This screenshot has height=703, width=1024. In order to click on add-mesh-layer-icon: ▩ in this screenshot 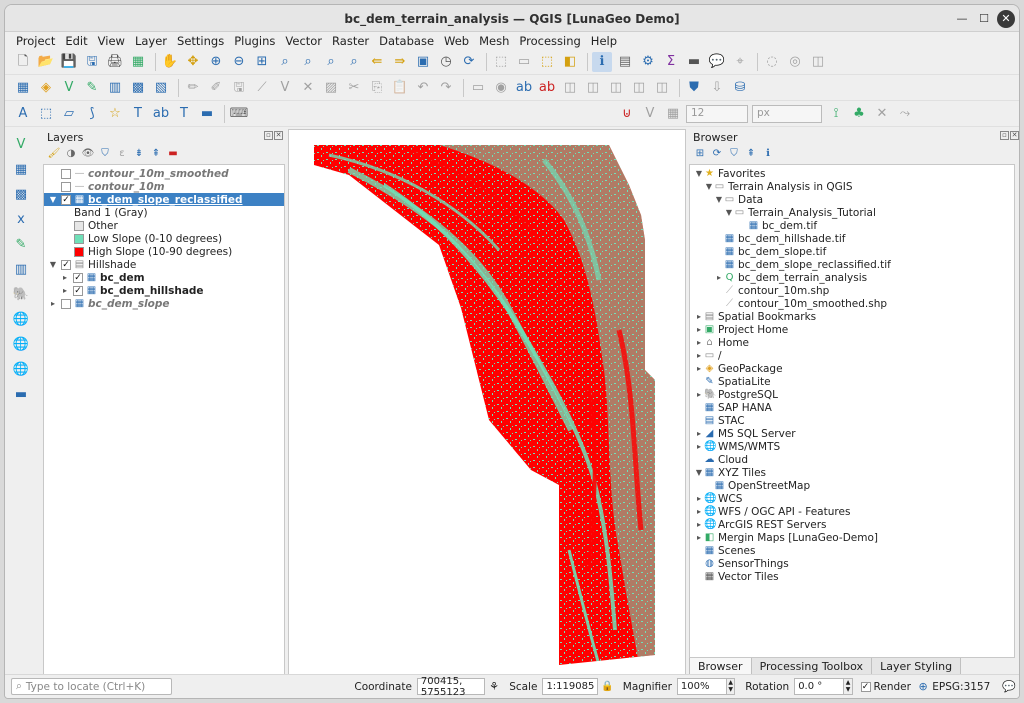, I will do `click(21, 194)`.